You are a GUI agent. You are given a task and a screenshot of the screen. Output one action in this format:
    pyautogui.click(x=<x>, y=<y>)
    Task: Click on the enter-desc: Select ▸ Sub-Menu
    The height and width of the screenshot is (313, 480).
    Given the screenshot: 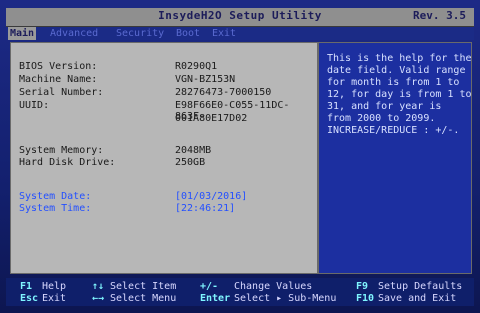 What is the action you would take?
    pyautogui.click(x=285, y=298)
    